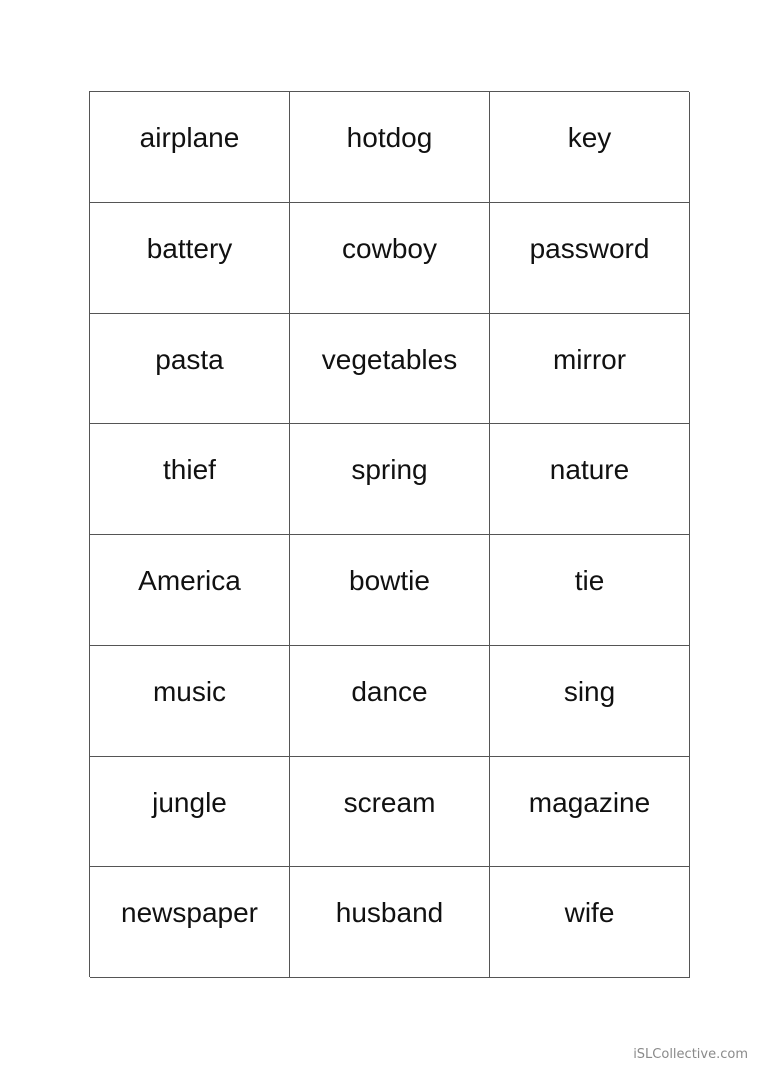 The width and height of the screenshot is (766, 1084). I want to click on word-card: sing, so click(590, 701).